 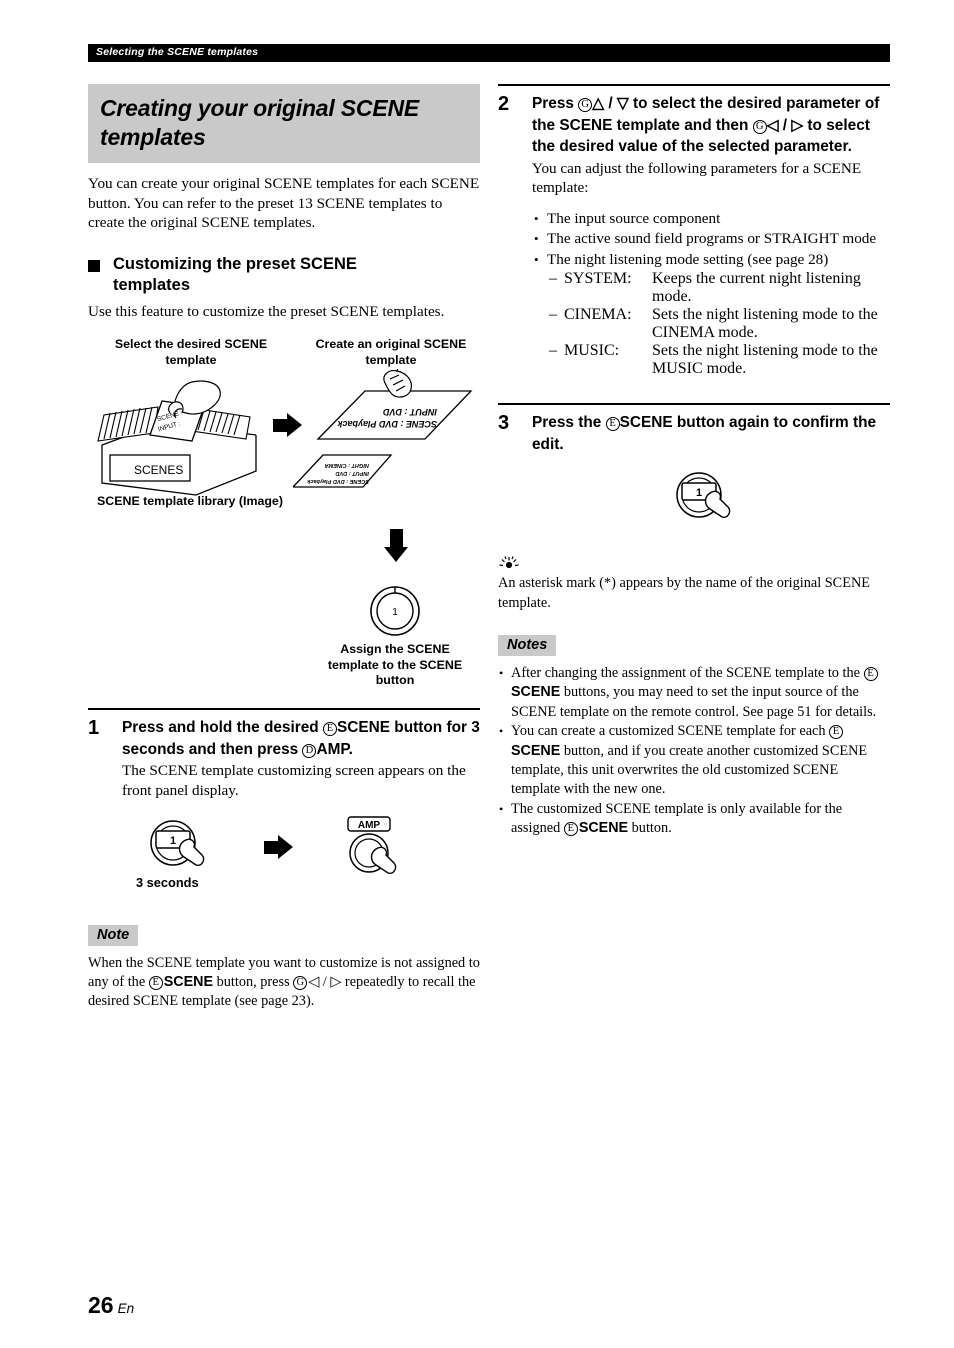 What do you see at coordinates (177, 438) in the screenshot?
I see `scene-template-library-illustration: SCENES SCENE : INPUT :` at bounding box center [177, 438].